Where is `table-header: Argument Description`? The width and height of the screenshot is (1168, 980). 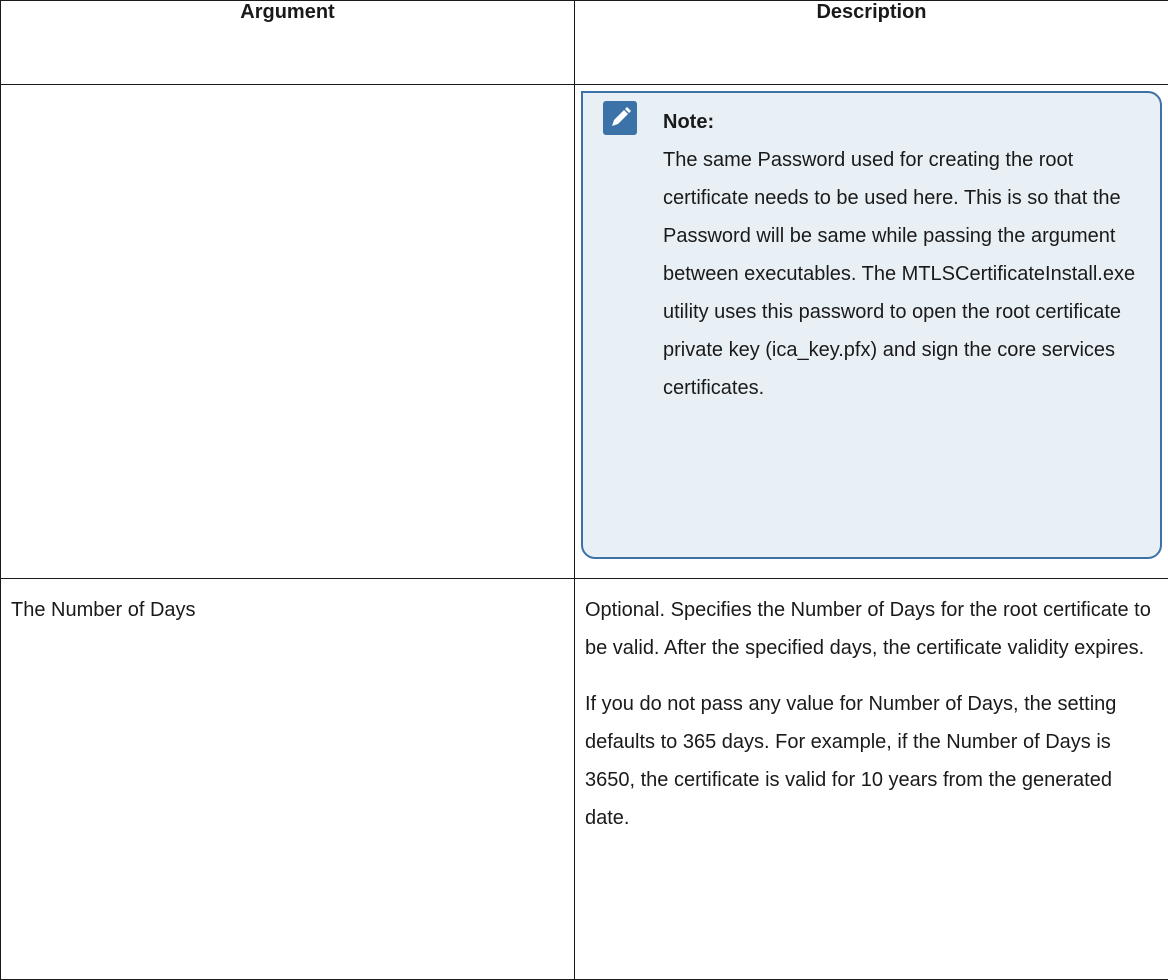 table-header: Argument Description is located at coordinates (584, 42).